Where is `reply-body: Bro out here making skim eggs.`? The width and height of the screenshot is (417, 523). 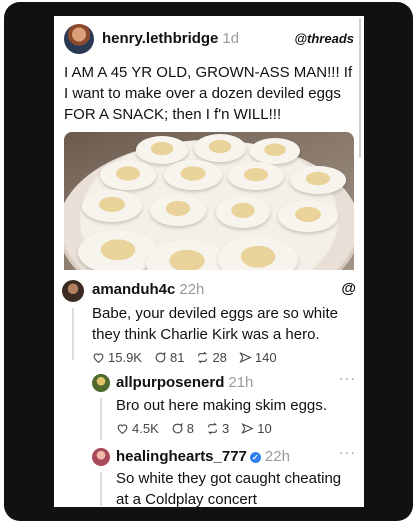 reply-body: Bro out here making skim eggs. is located at coordinates (221, 405).